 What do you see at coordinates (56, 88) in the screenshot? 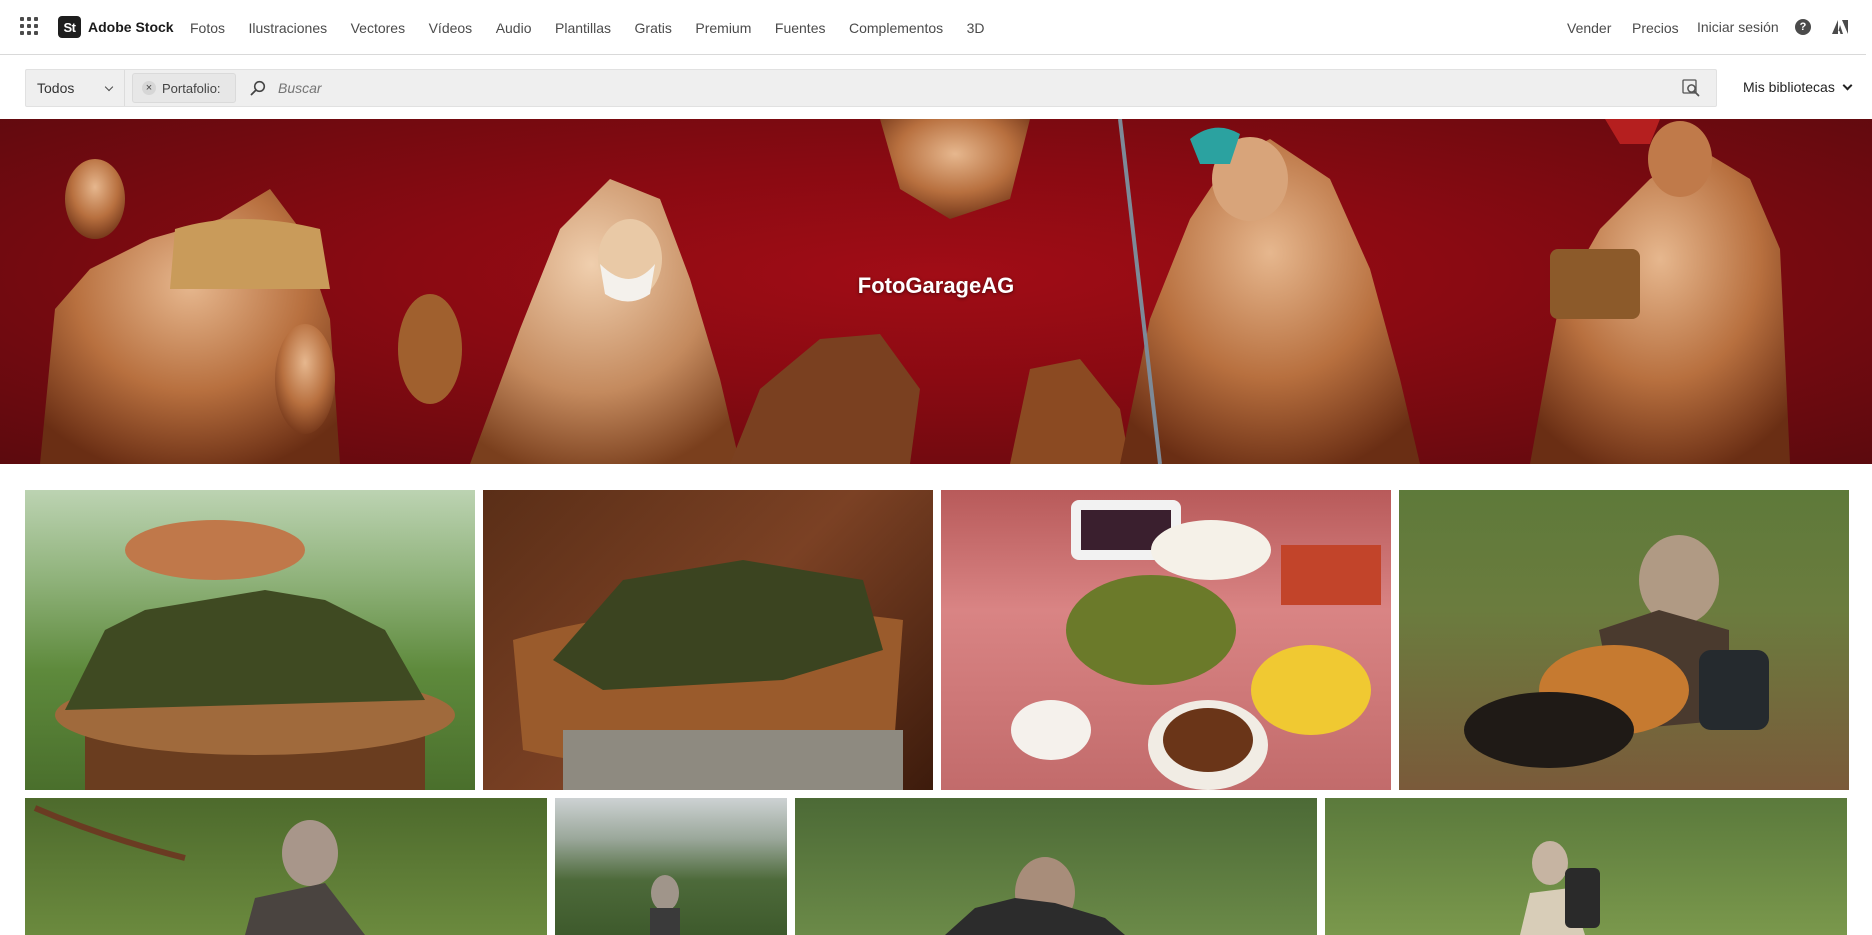
I see `content-type-value: Todos` at bounding box center [56, 88].